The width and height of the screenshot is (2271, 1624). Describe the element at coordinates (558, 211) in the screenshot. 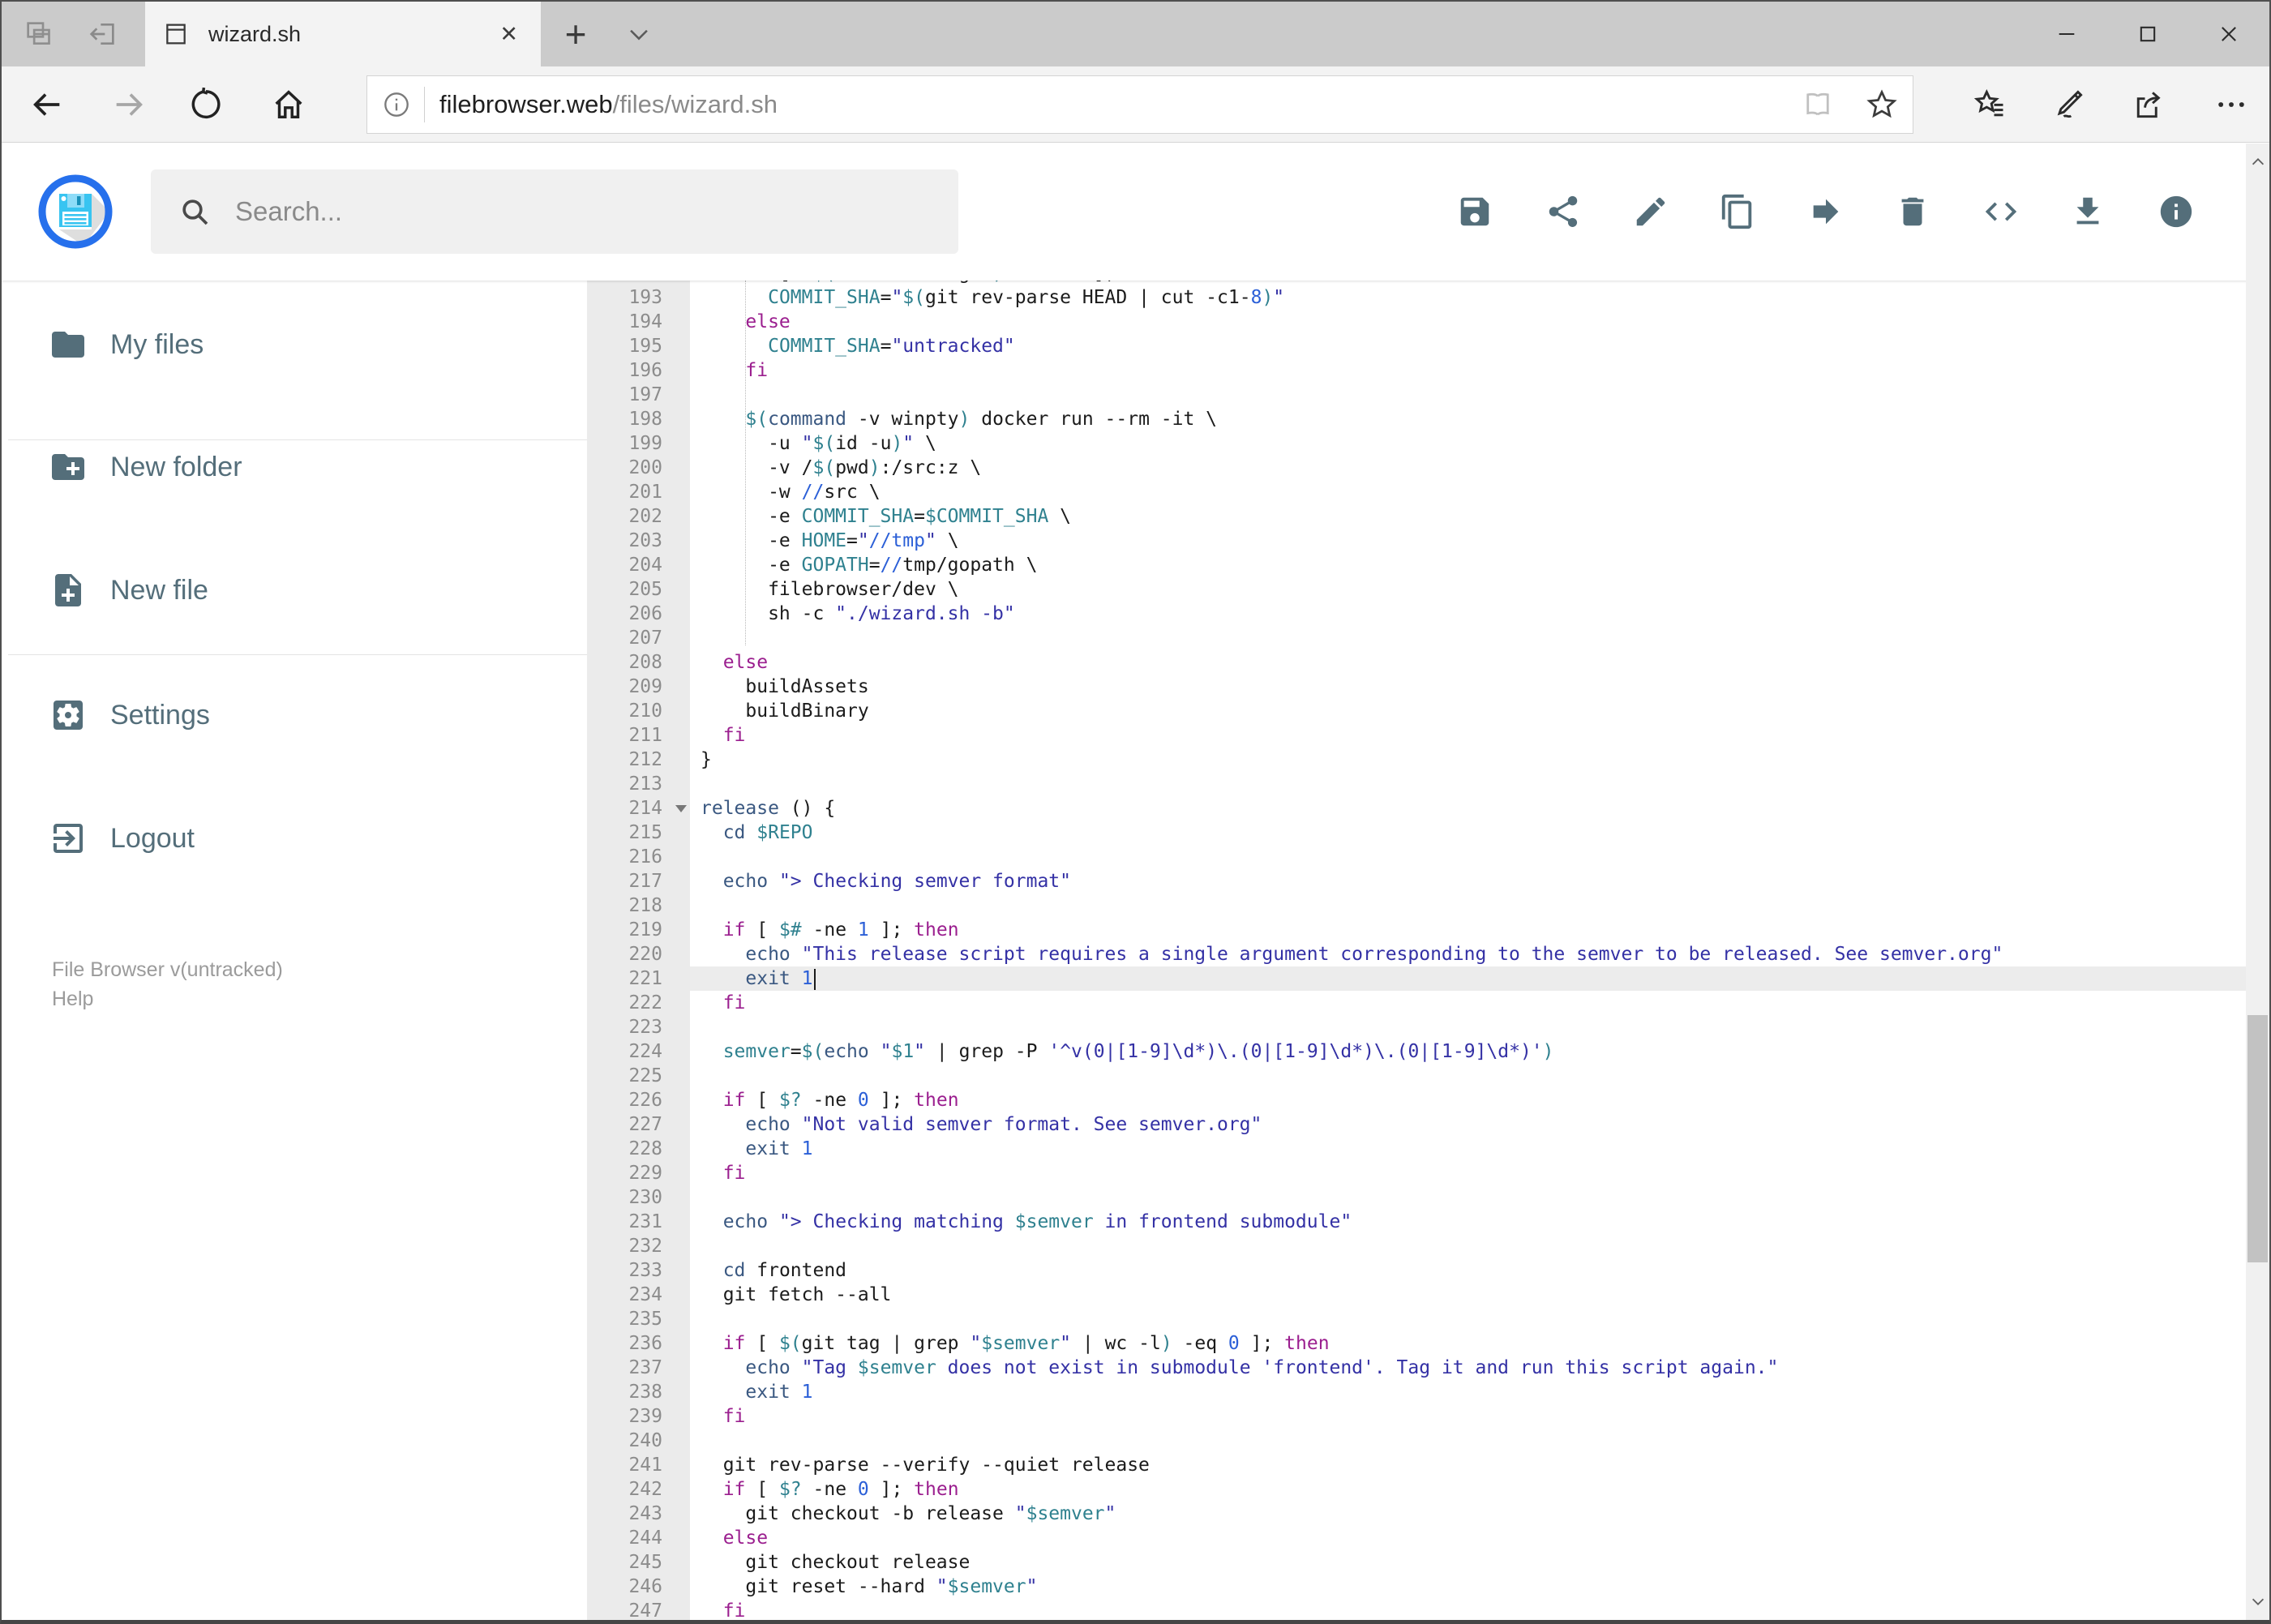

I see `search-input` at that location.